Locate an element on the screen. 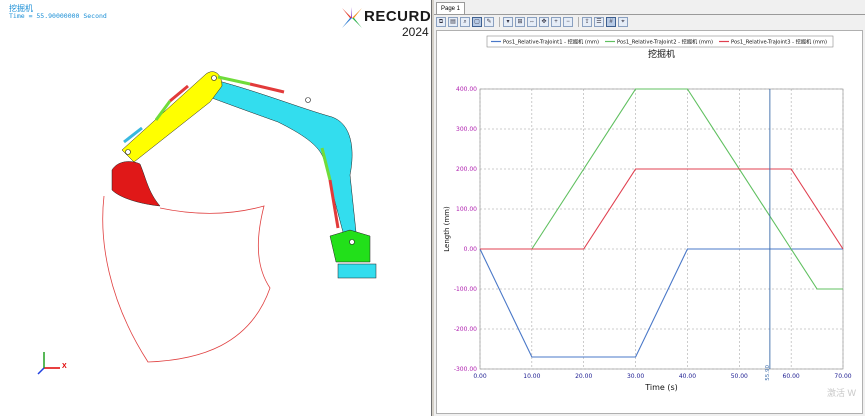  pedestal-link is located at coordinates (350, 246).